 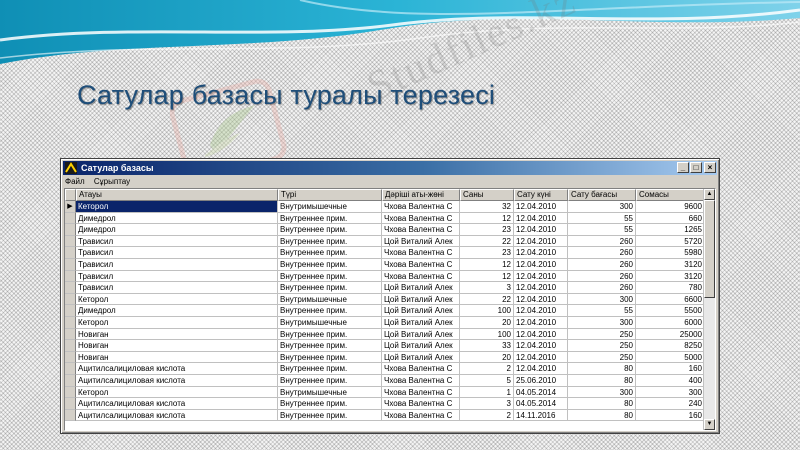 What do you see at coordinates (487, 381) in the screenshot?
I see `table-cell: 5` at bounding box center [487, 381].